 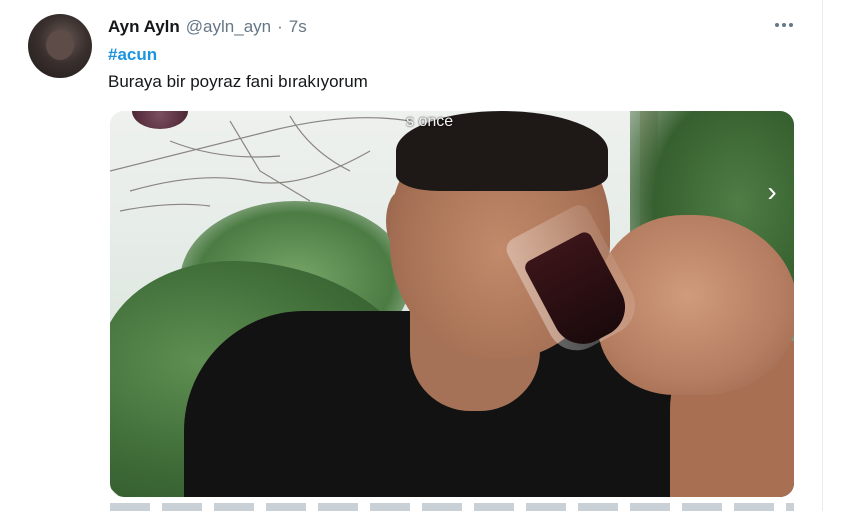 I want to click on hashtag-link: #acun, so click(x=132, y=55).